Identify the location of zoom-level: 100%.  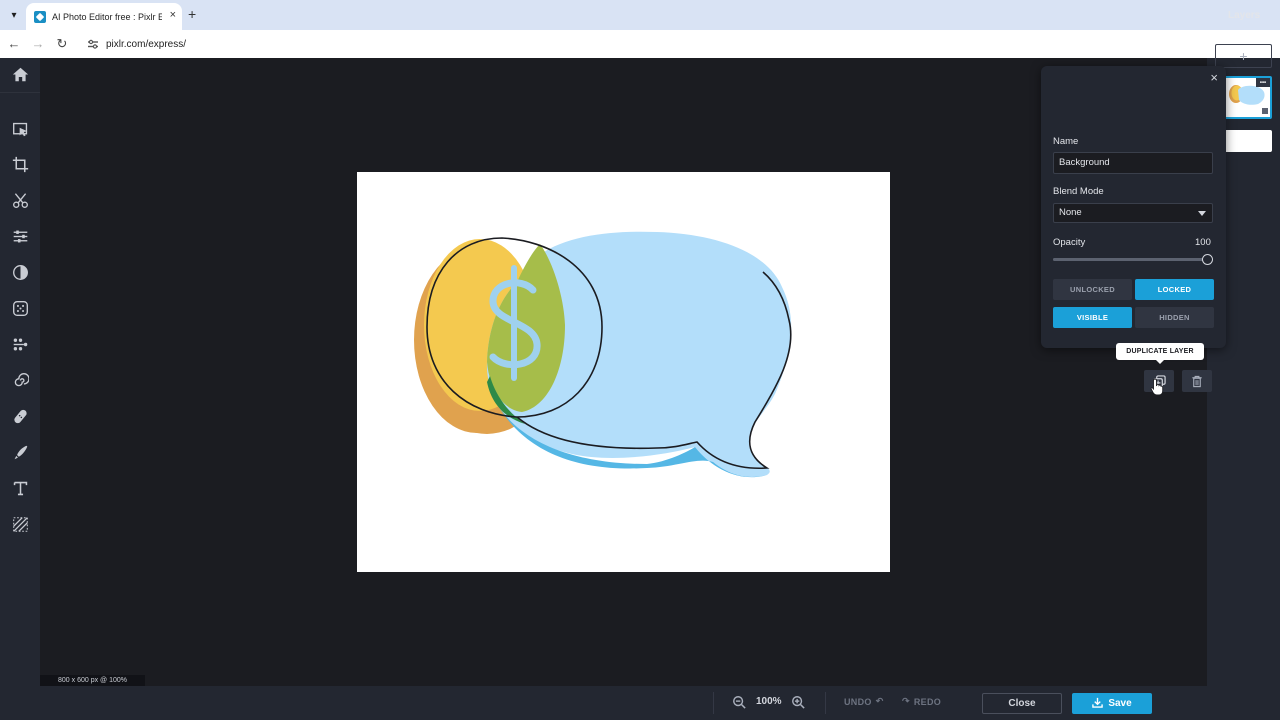
(769, 701).